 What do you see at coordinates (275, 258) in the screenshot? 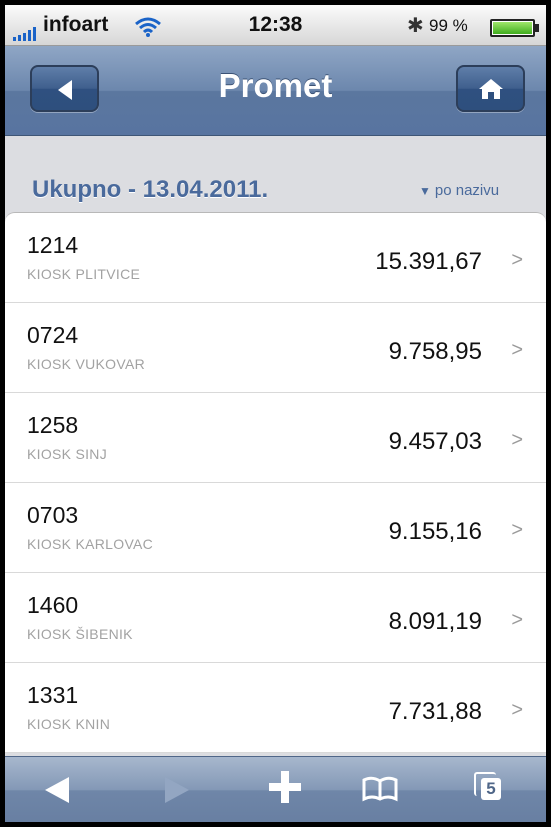
I see `list-item: 1214 KIOSK PLITVICE 15.391,67 >` at bounding box center [275, 258].